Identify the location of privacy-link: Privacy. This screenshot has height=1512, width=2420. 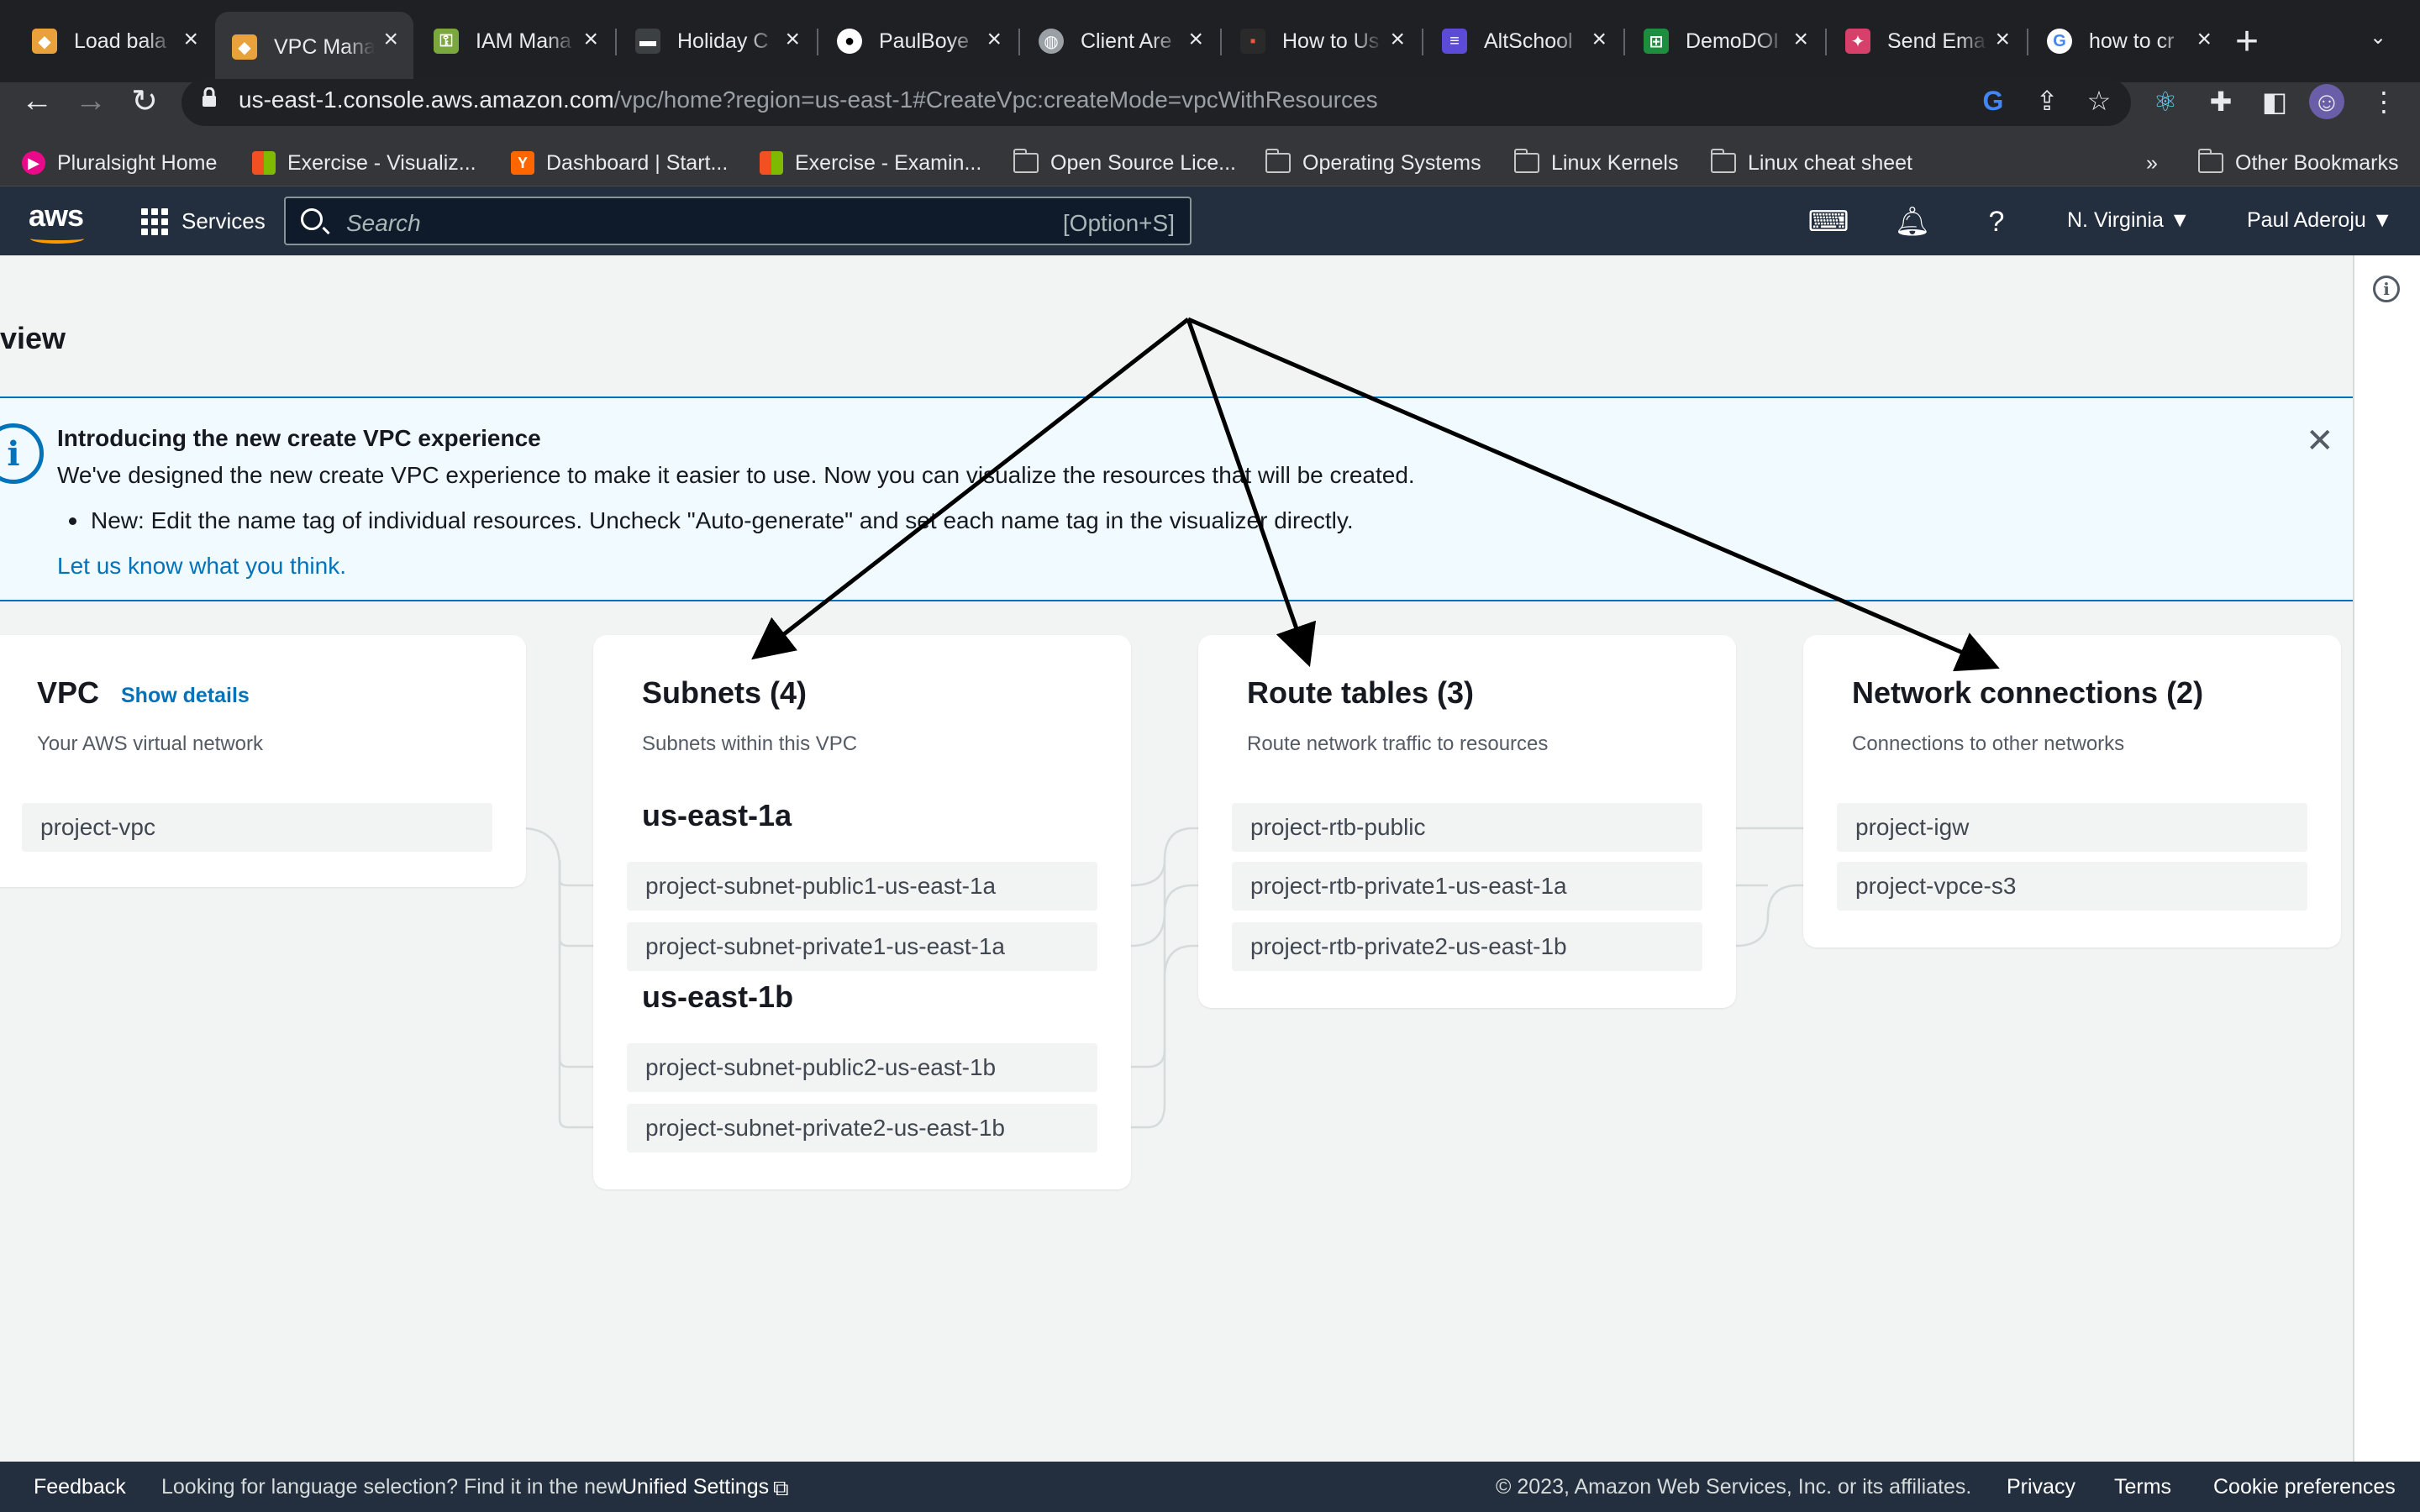
(2041, 1487).